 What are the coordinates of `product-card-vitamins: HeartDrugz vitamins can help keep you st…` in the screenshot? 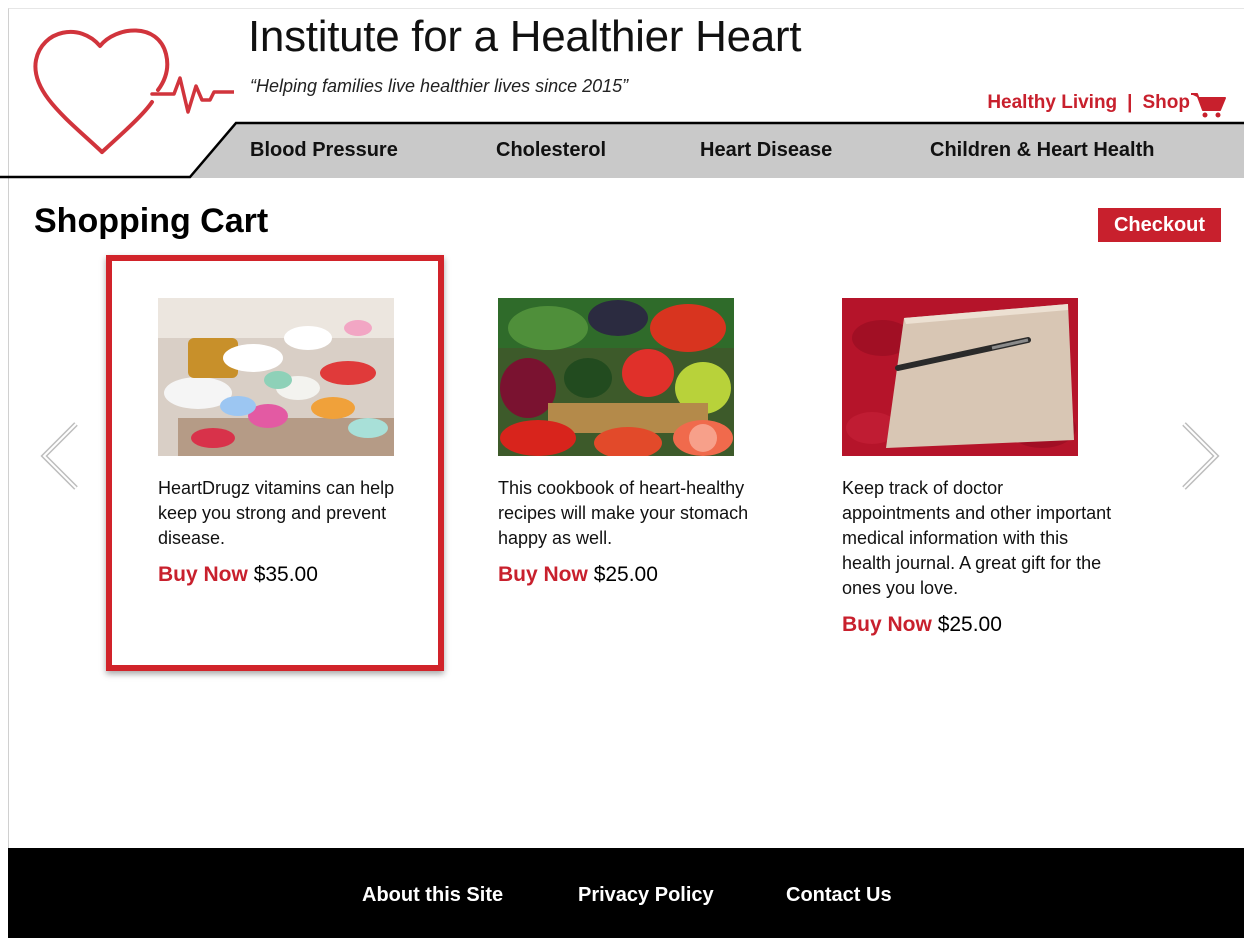 It's located at (289, 442).